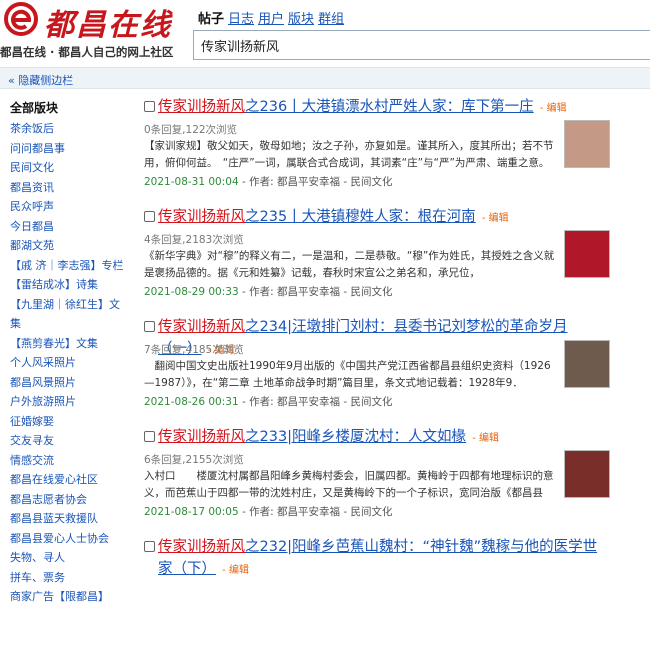 This screenshot has height=646, width=650. What do you see at coordinates (325, 78) in the screenshot?
I see `sidebar-toggle-bar: « 隐藏侧边栏` at bounding box center [325, 78].